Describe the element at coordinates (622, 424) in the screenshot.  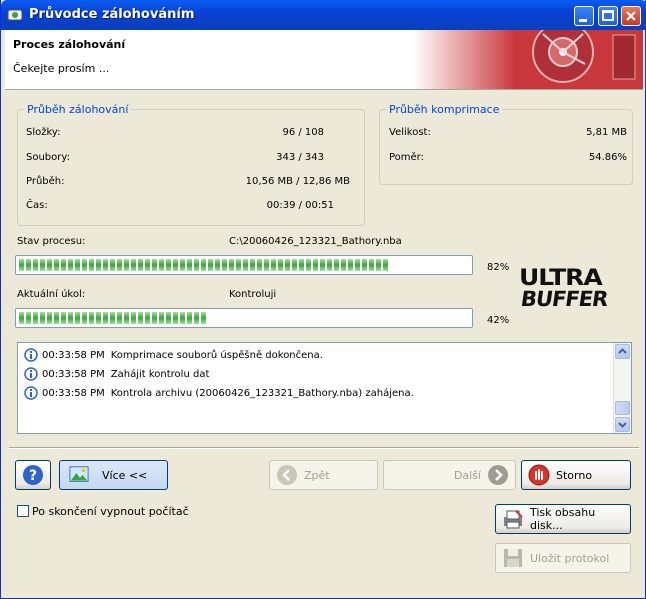
I see `scroll-down-button` at that location.